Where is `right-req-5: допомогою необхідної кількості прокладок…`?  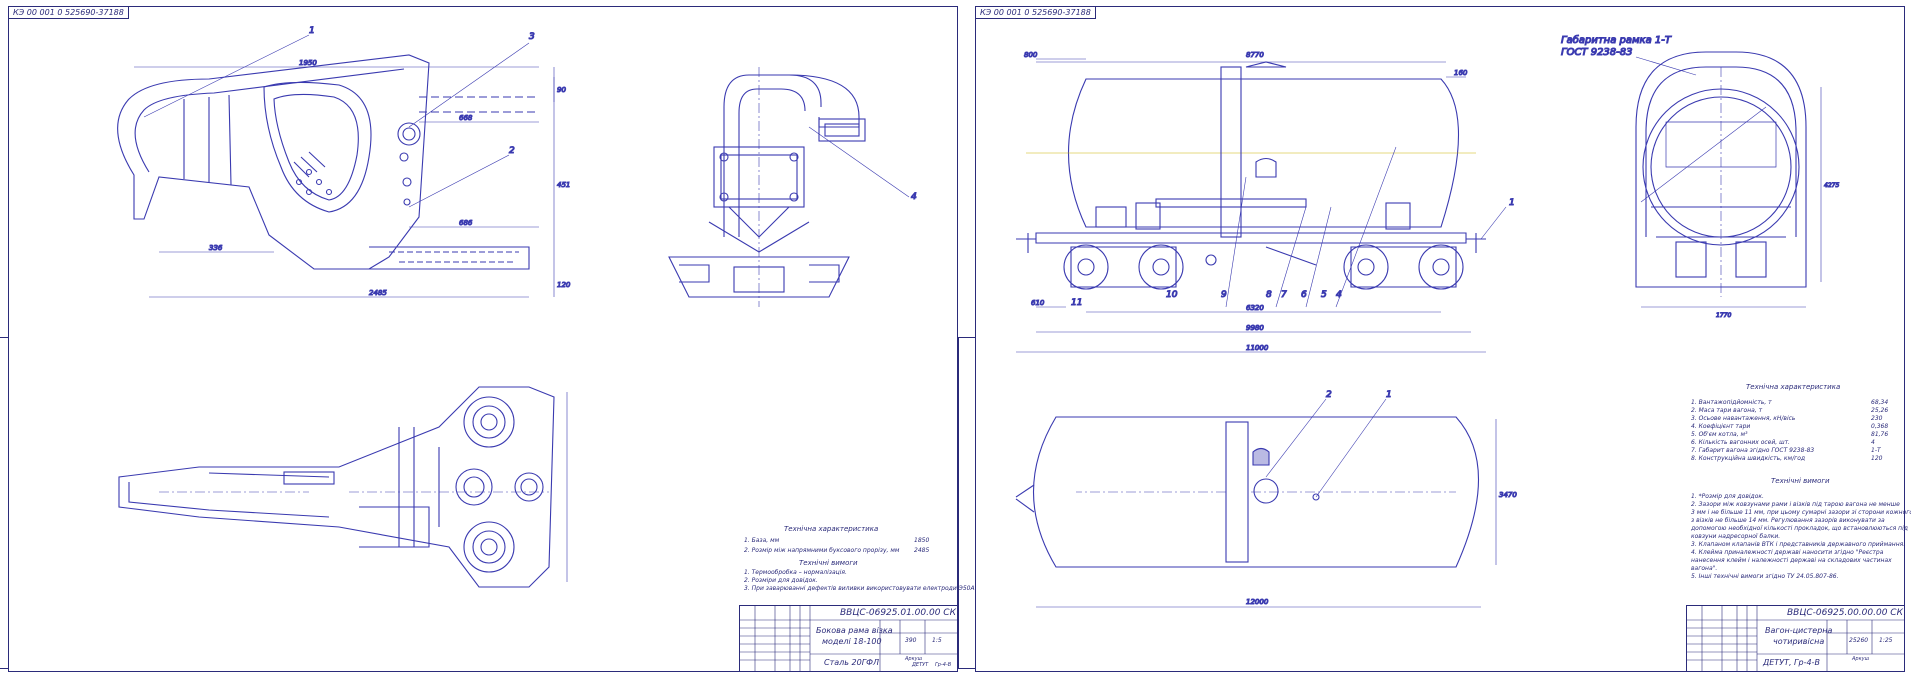 right-req-5: допомогою необхідної кількості прокладок… is located at coordinates (1799, 528).